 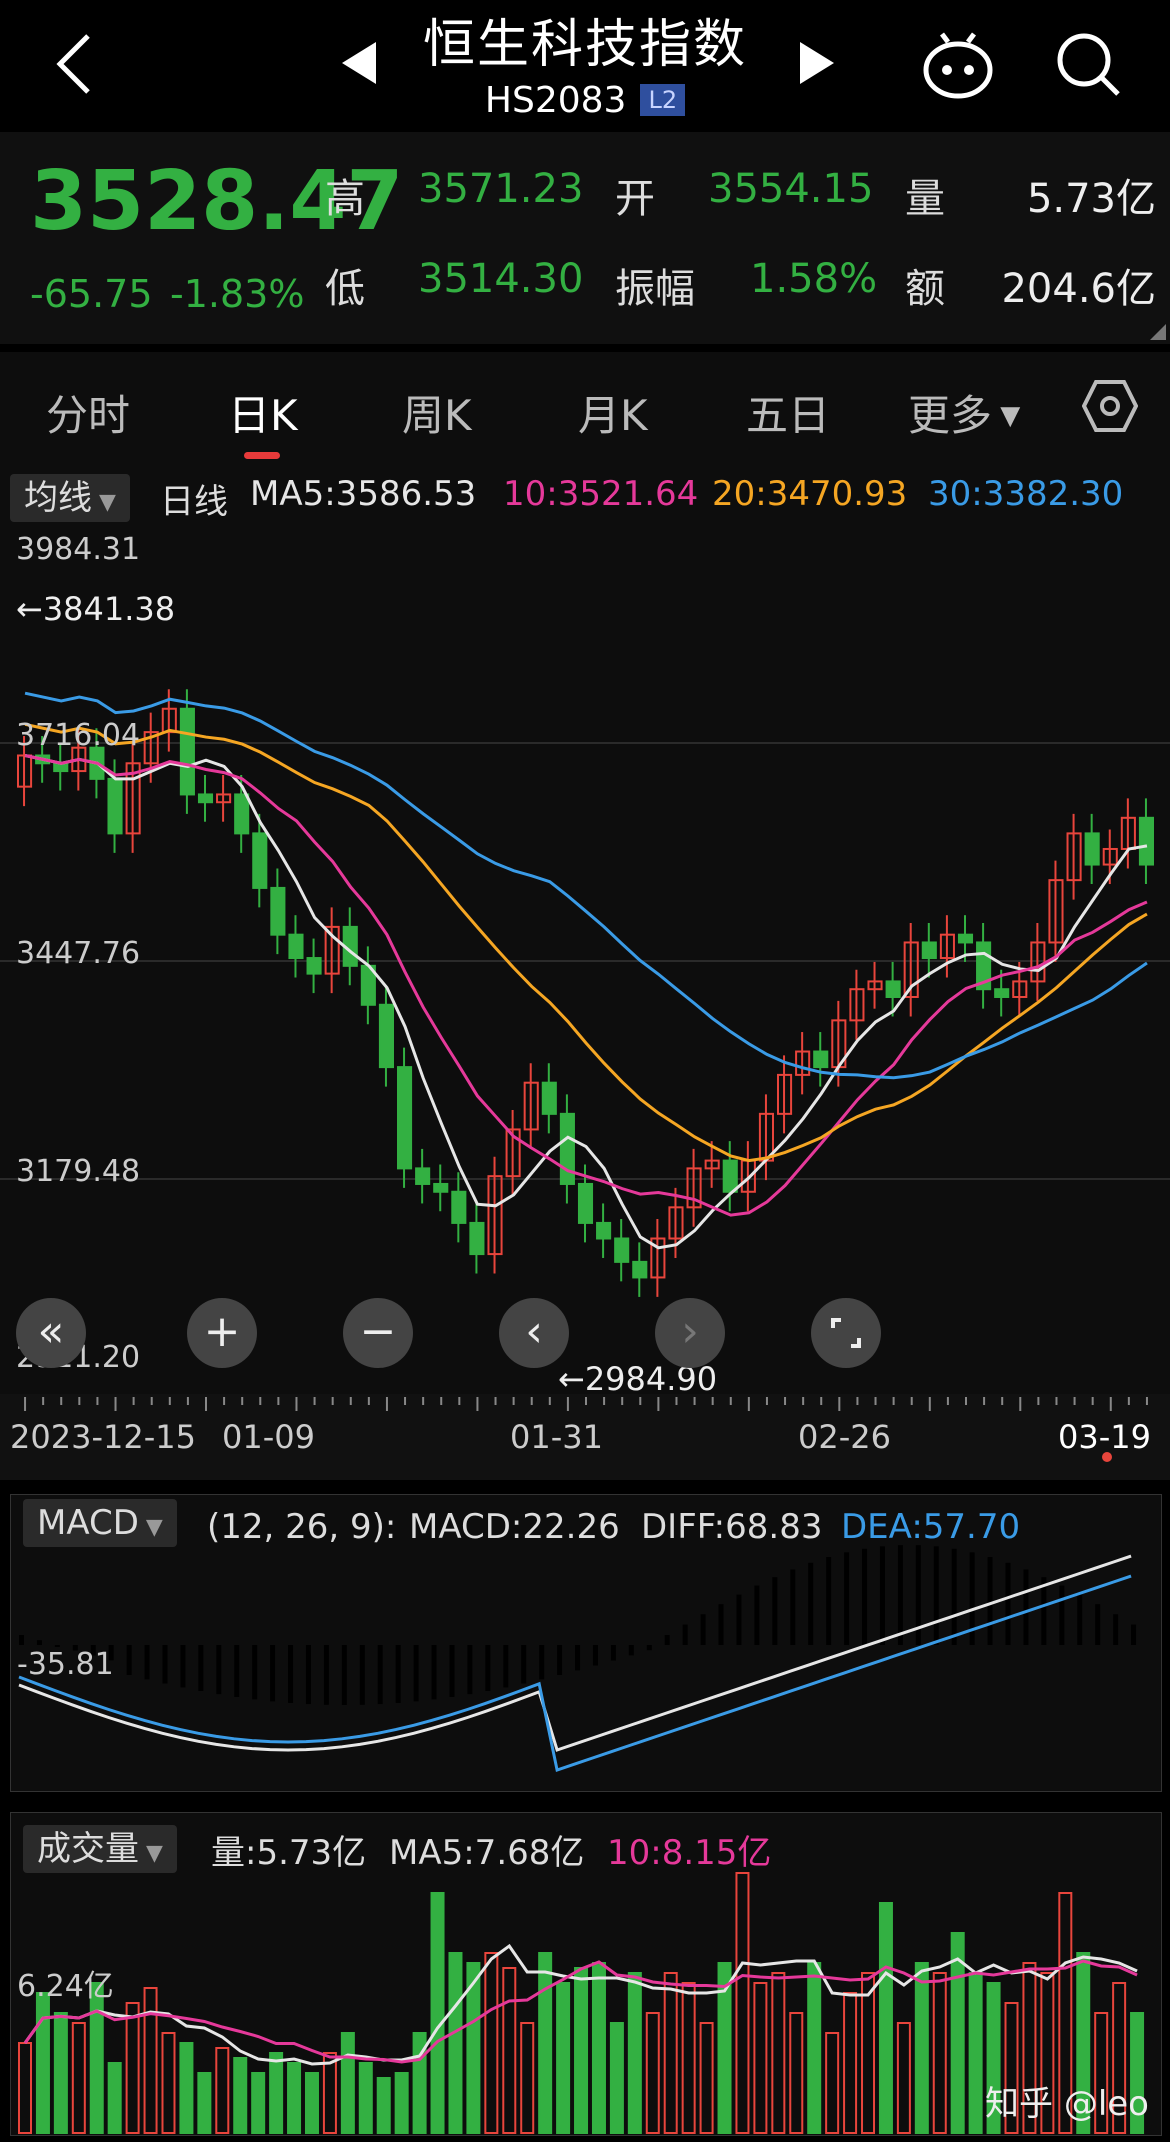 What do you see at coordinates (1091, 199) in the screenshot?
I see `volume-value: 5.73亿` at bounding box center [1091, 199].